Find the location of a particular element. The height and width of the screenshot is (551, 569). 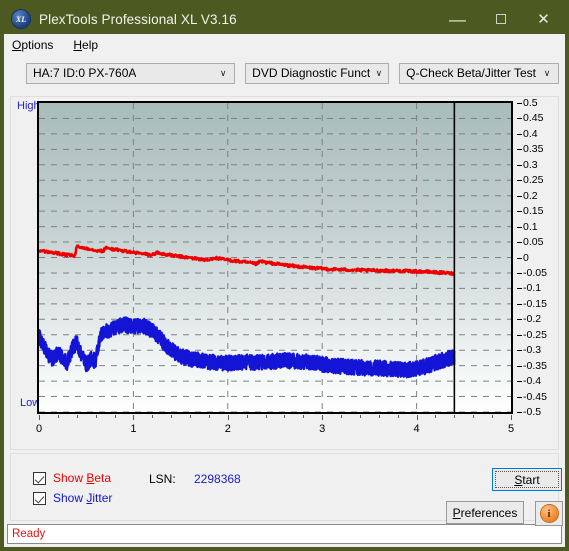

status-bar: Ready is located at coordinates (284, 534).